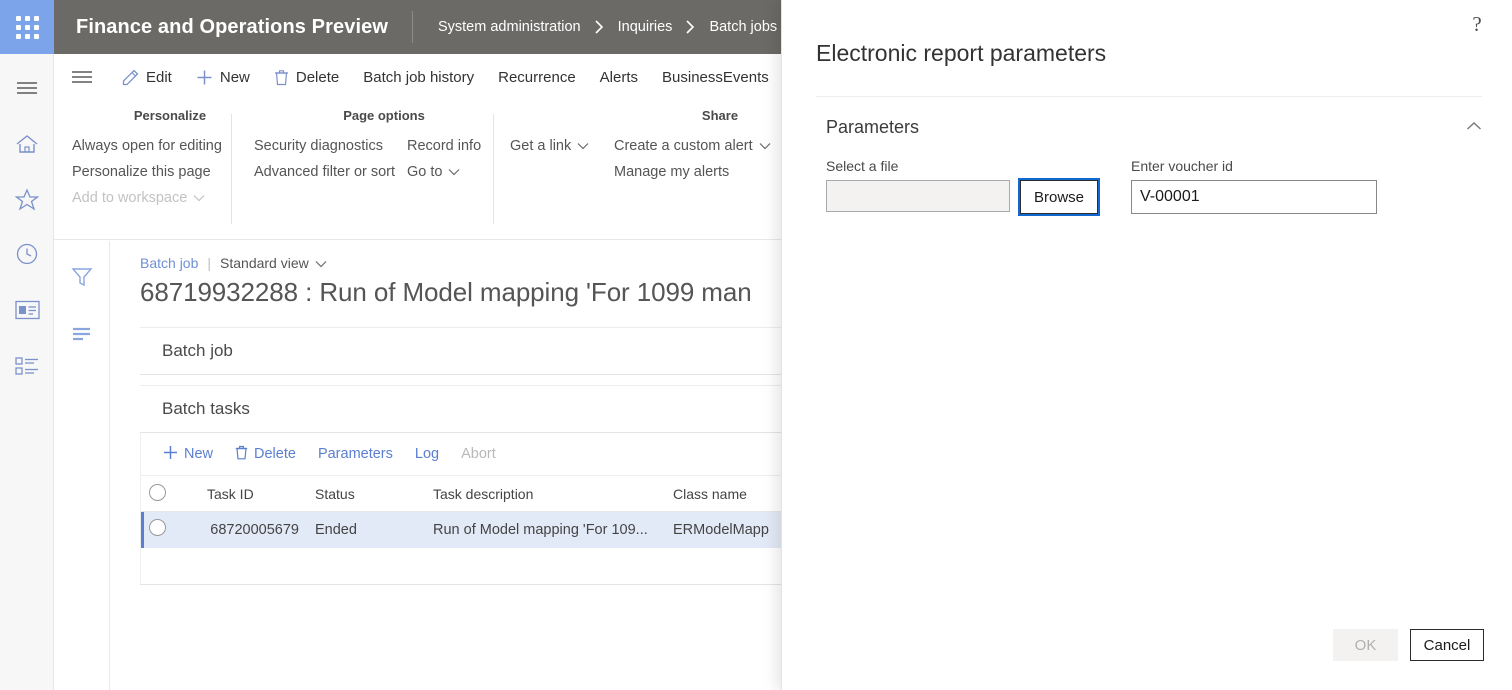 The width and height of the screenshot is (1512, 690). Describe the element at coordinates (27, 310) in the screenshot. I see `workspaces-icon` at that location.